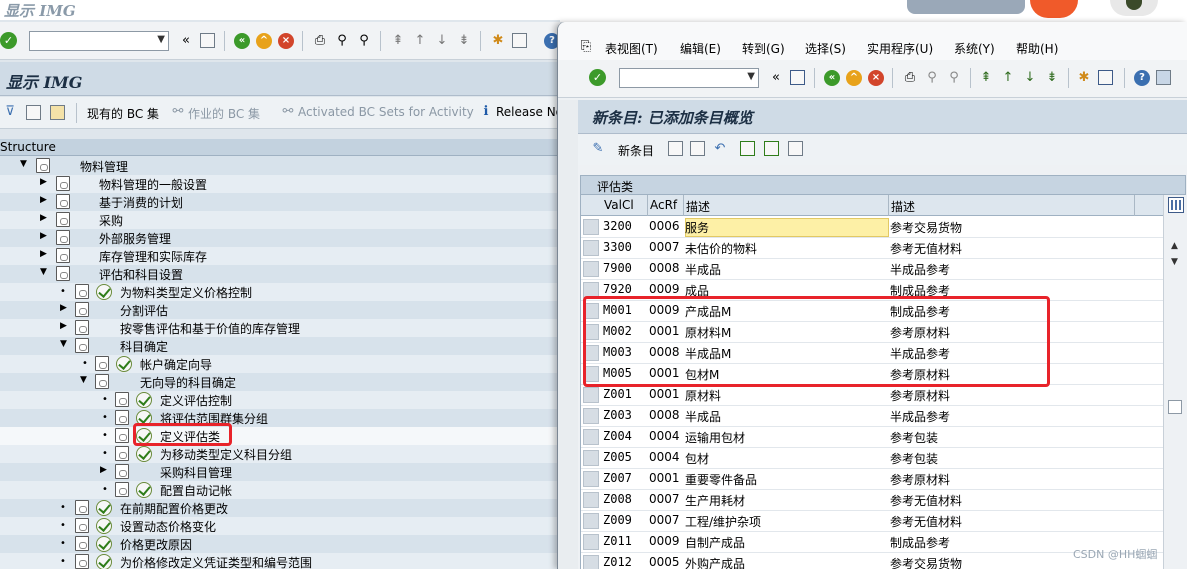 This screenshot has height=569, width=1187. Describe the element at coordinates (280, 220) in the screenshot. I see `tree-node: ▶ 采购` at that location.